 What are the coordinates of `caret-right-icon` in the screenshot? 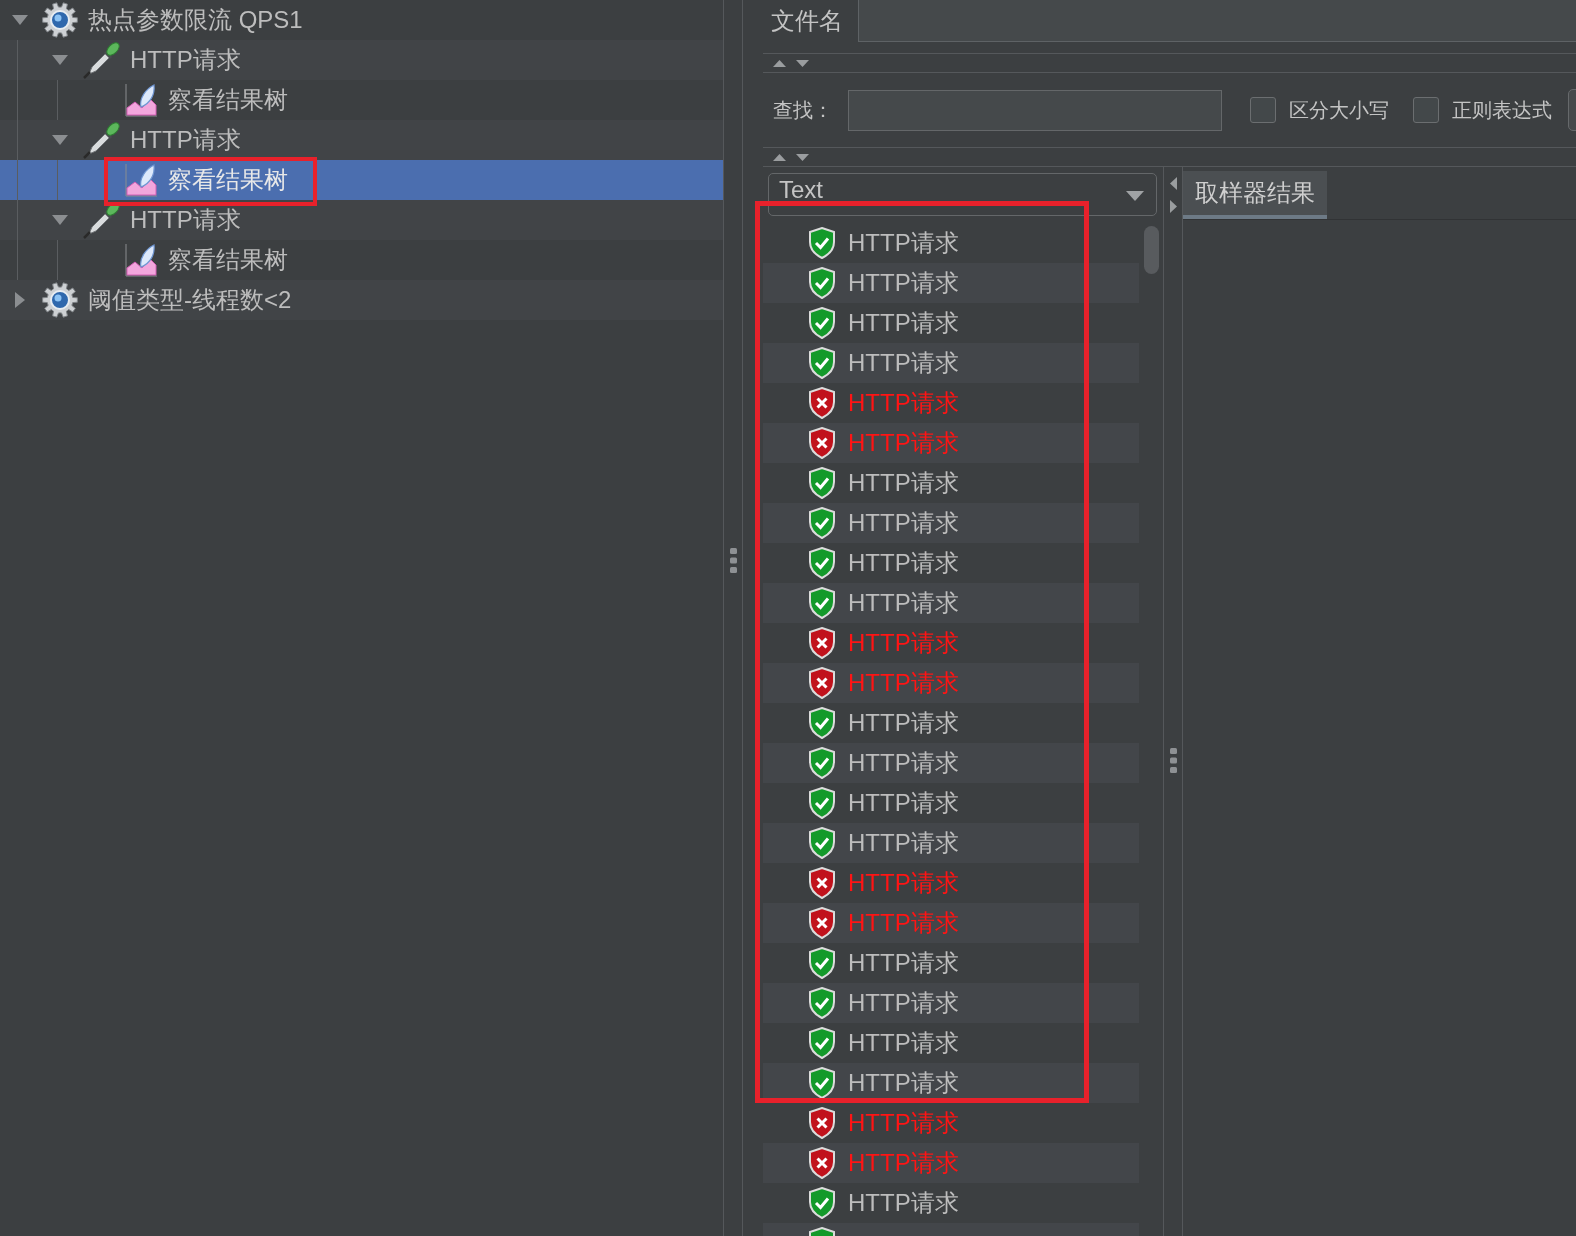 It's located at (20, 300).